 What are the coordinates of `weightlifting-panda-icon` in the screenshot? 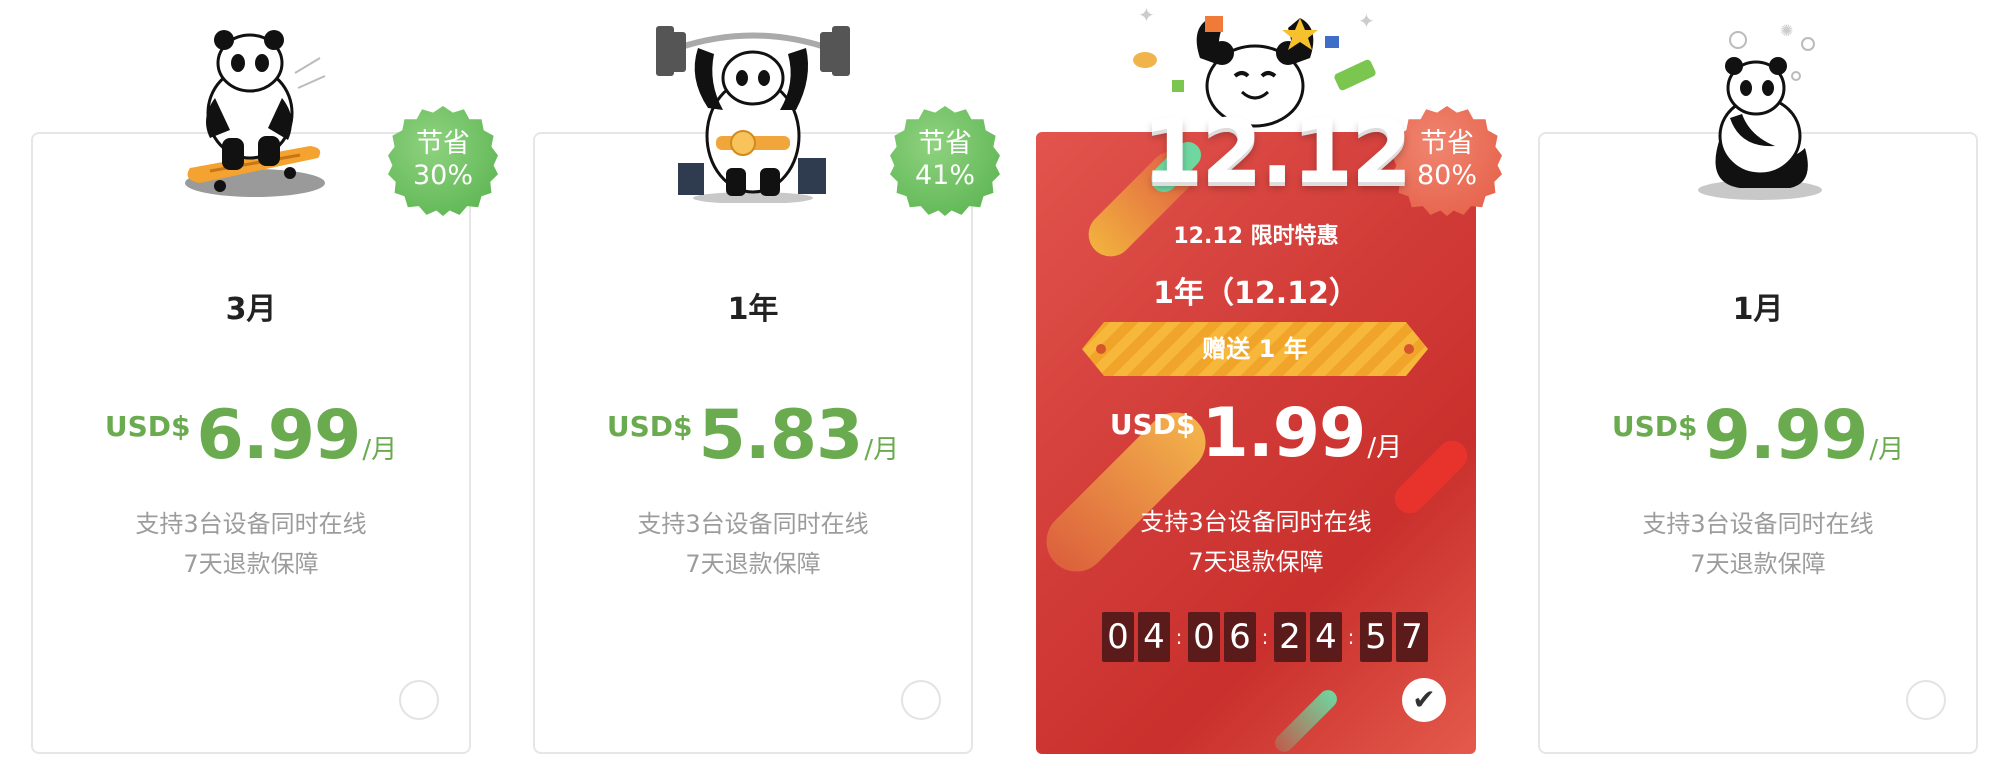 It's located at (753, 114).